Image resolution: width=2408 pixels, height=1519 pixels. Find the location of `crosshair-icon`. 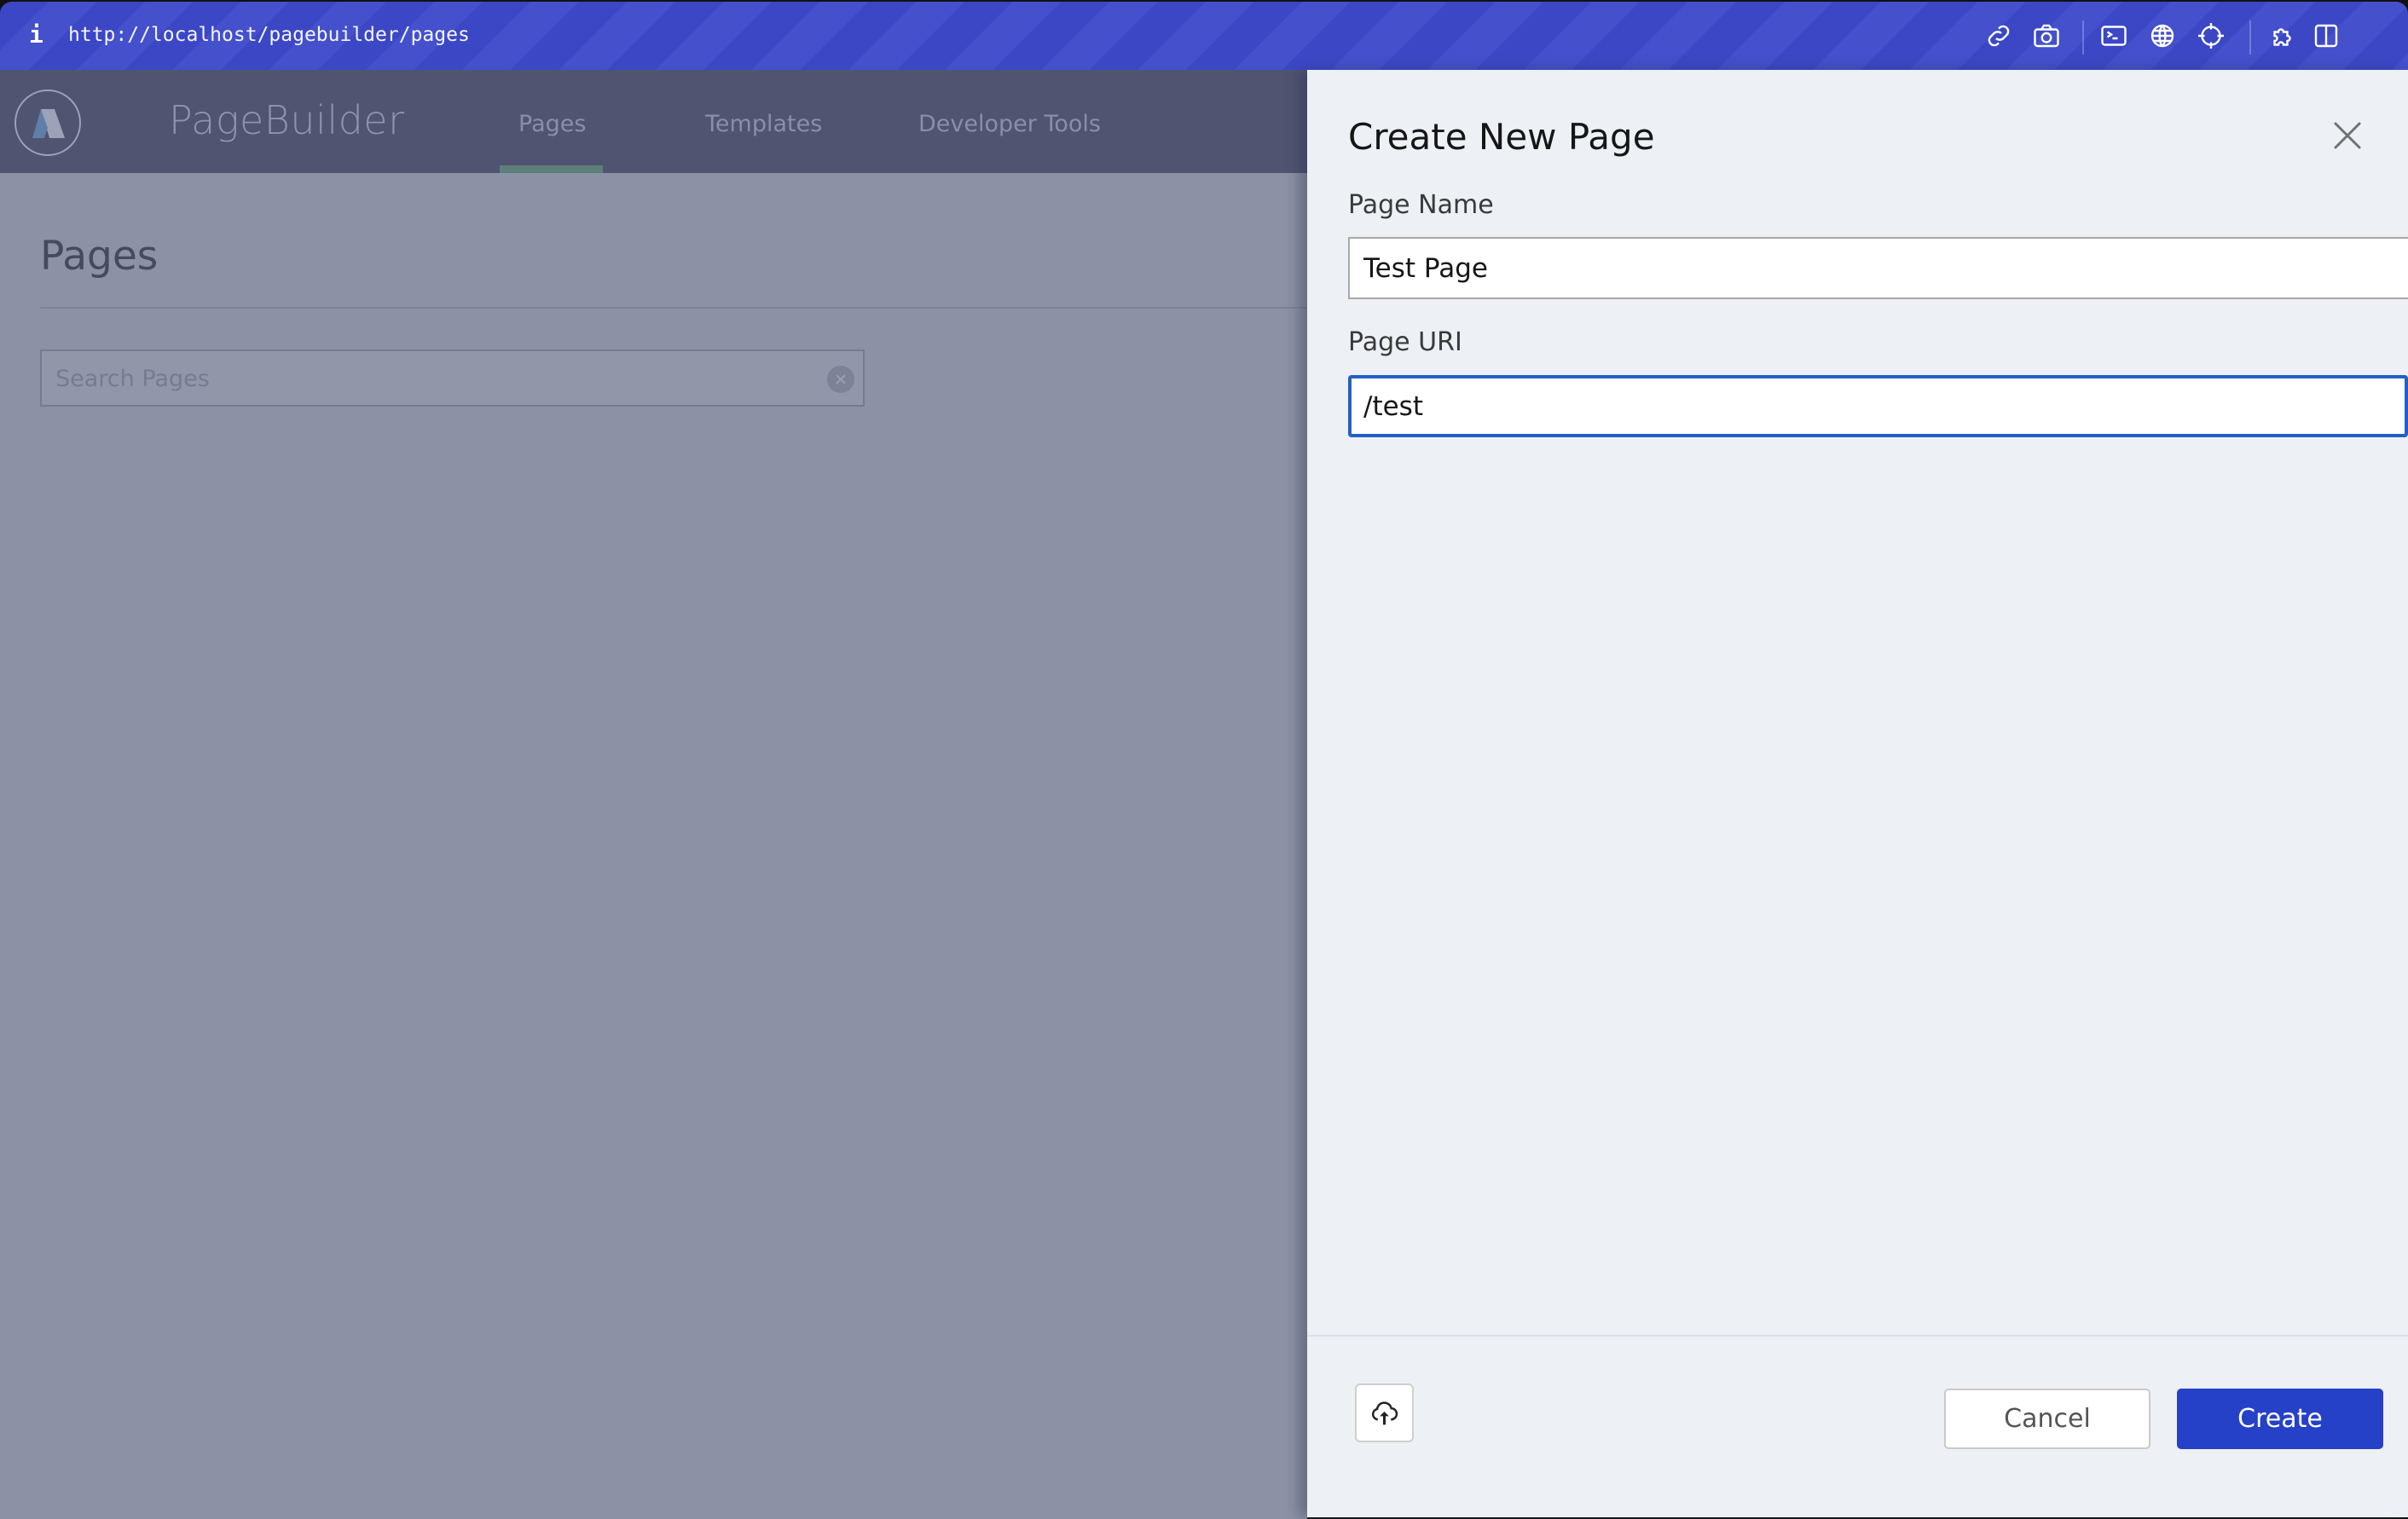

crosshair-icon is located at coordinates (2211, 35).